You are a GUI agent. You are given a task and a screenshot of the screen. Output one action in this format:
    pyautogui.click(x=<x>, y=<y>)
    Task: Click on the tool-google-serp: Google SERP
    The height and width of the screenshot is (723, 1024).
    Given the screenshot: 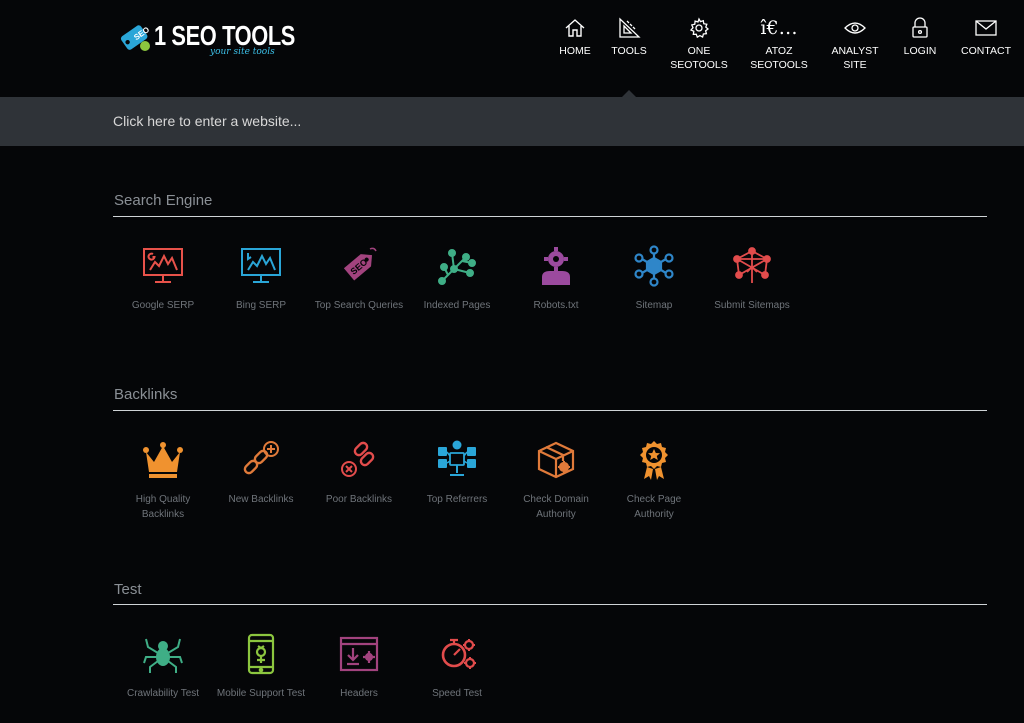 What is the action you would take?
    pyautogui.click(x=163, y=278)
    